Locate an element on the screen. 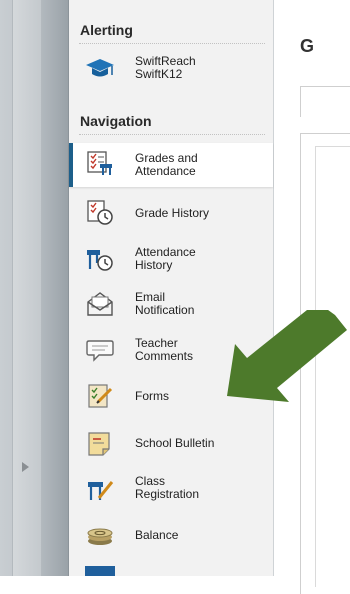  sidebar-item-school-bulletin: School Bulletin is located at coordinates (171, 443).